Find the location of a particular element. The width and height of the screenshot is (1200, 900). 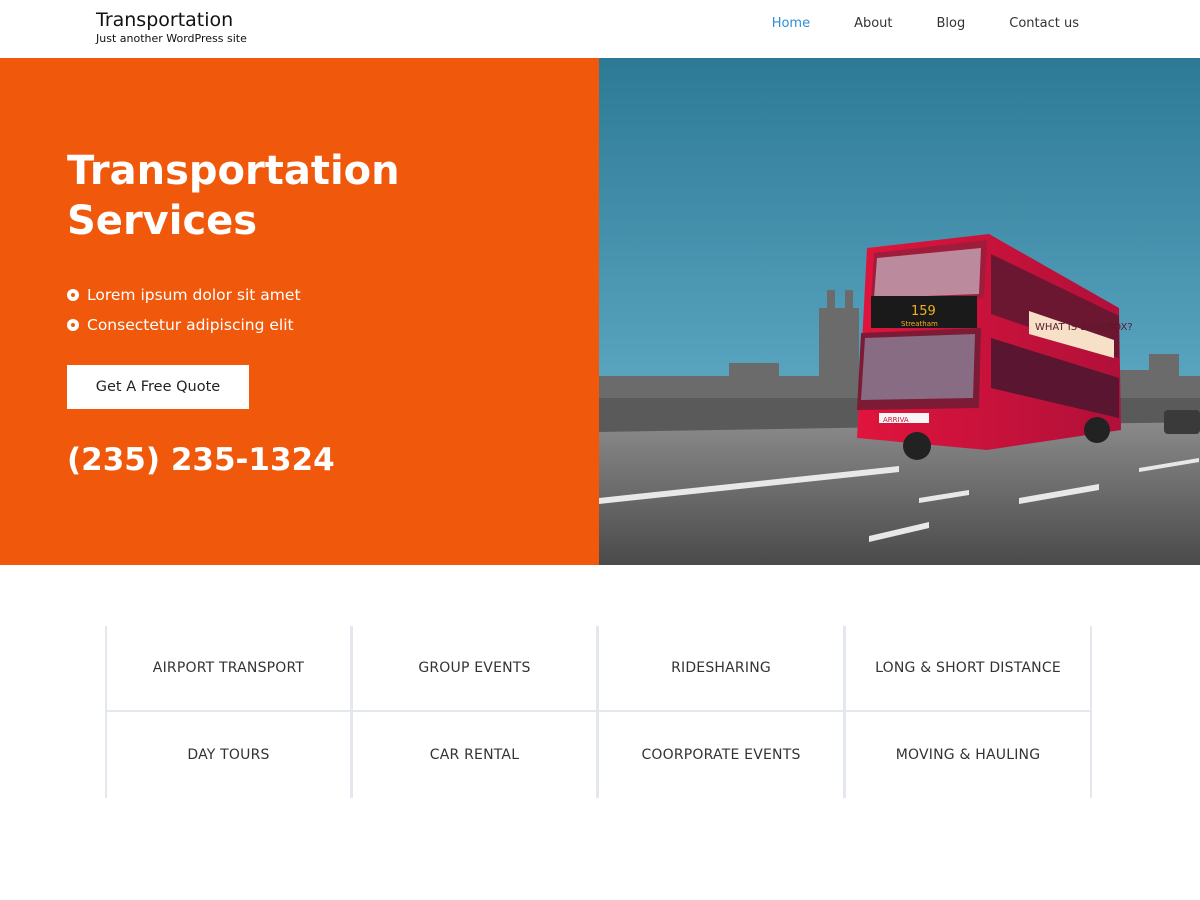

service-group-events: GROUP EVENTS is located at coordinates (474, 669).